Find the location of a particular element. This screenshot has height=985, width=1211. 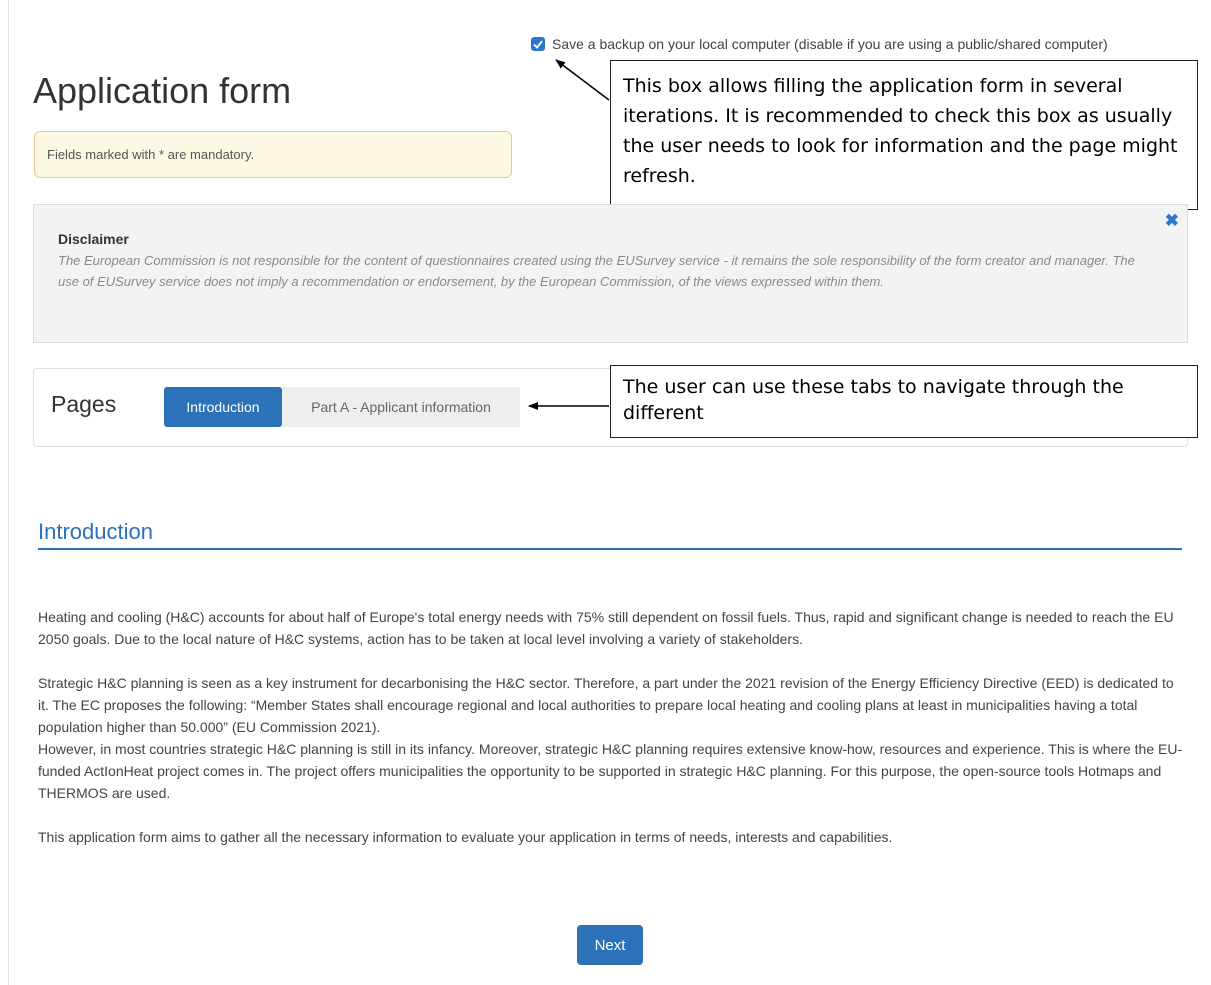

pages-label: Pages is located at coordinates (84, 404).